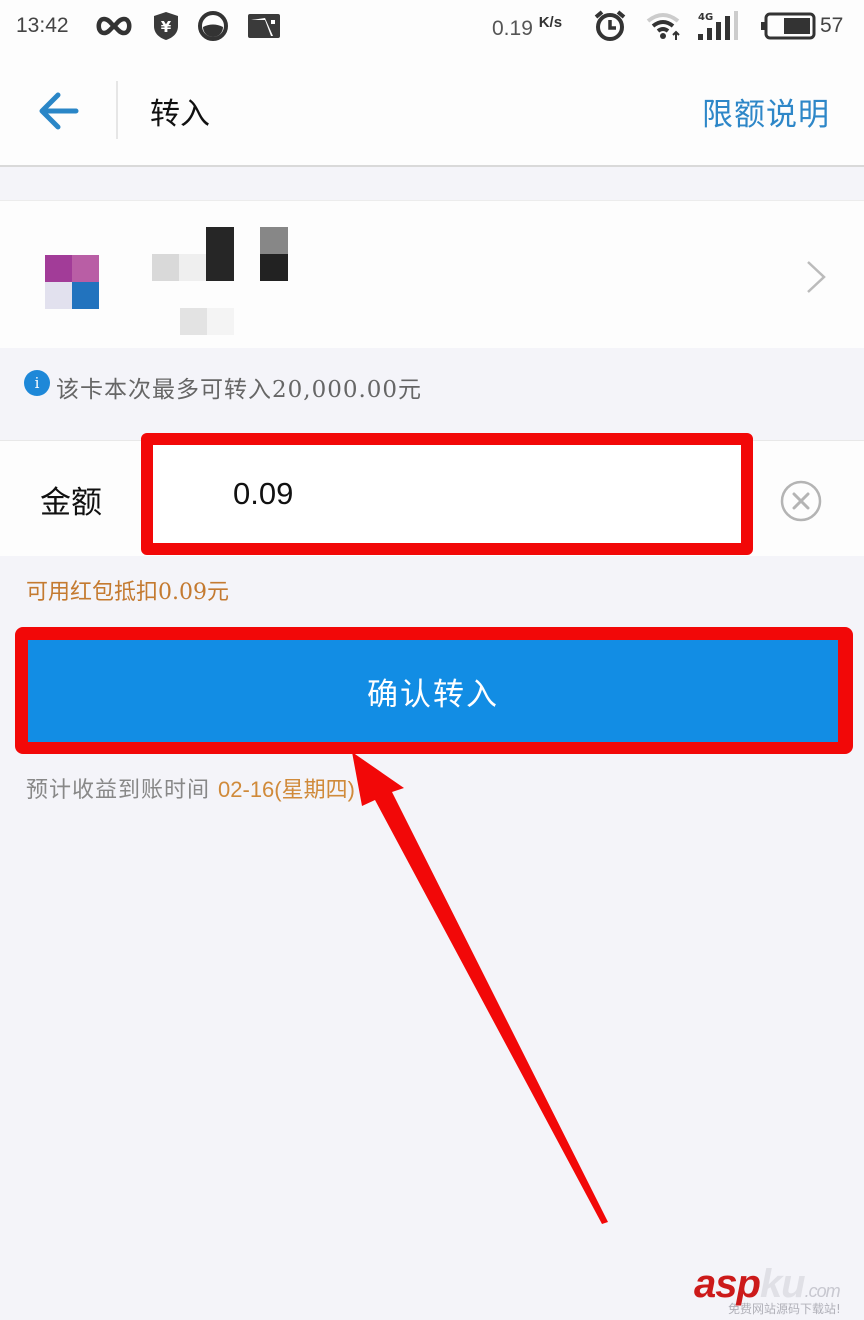 This screenshot has width=864, height=1320. I want to click on alarm-icon, so click(610, 26).